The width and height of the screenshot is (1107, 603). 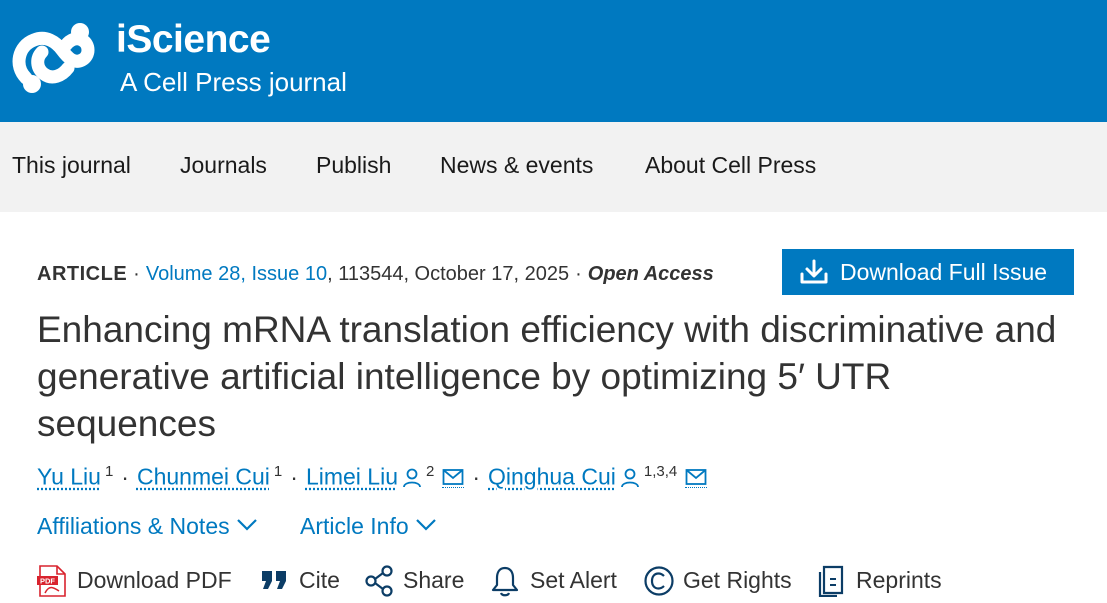 I want to click on set-alert-label: Set Alert, so click(x=573, y=580).